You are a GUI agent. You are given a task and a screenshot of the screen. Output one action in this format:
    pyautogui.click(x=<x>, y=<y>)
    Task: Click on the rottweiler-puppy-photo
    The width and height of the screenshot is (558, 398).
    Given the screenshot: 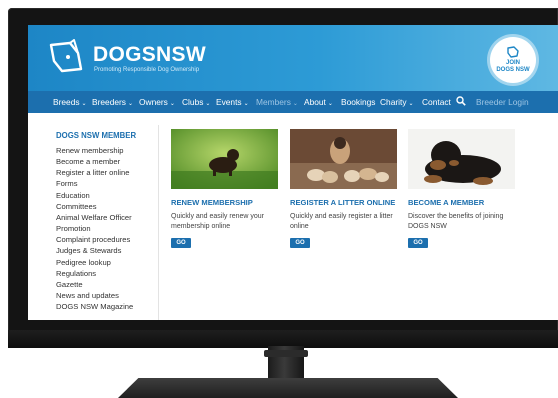 What is the action you would take?
    pyautogui.click(x=461, y=159)
    